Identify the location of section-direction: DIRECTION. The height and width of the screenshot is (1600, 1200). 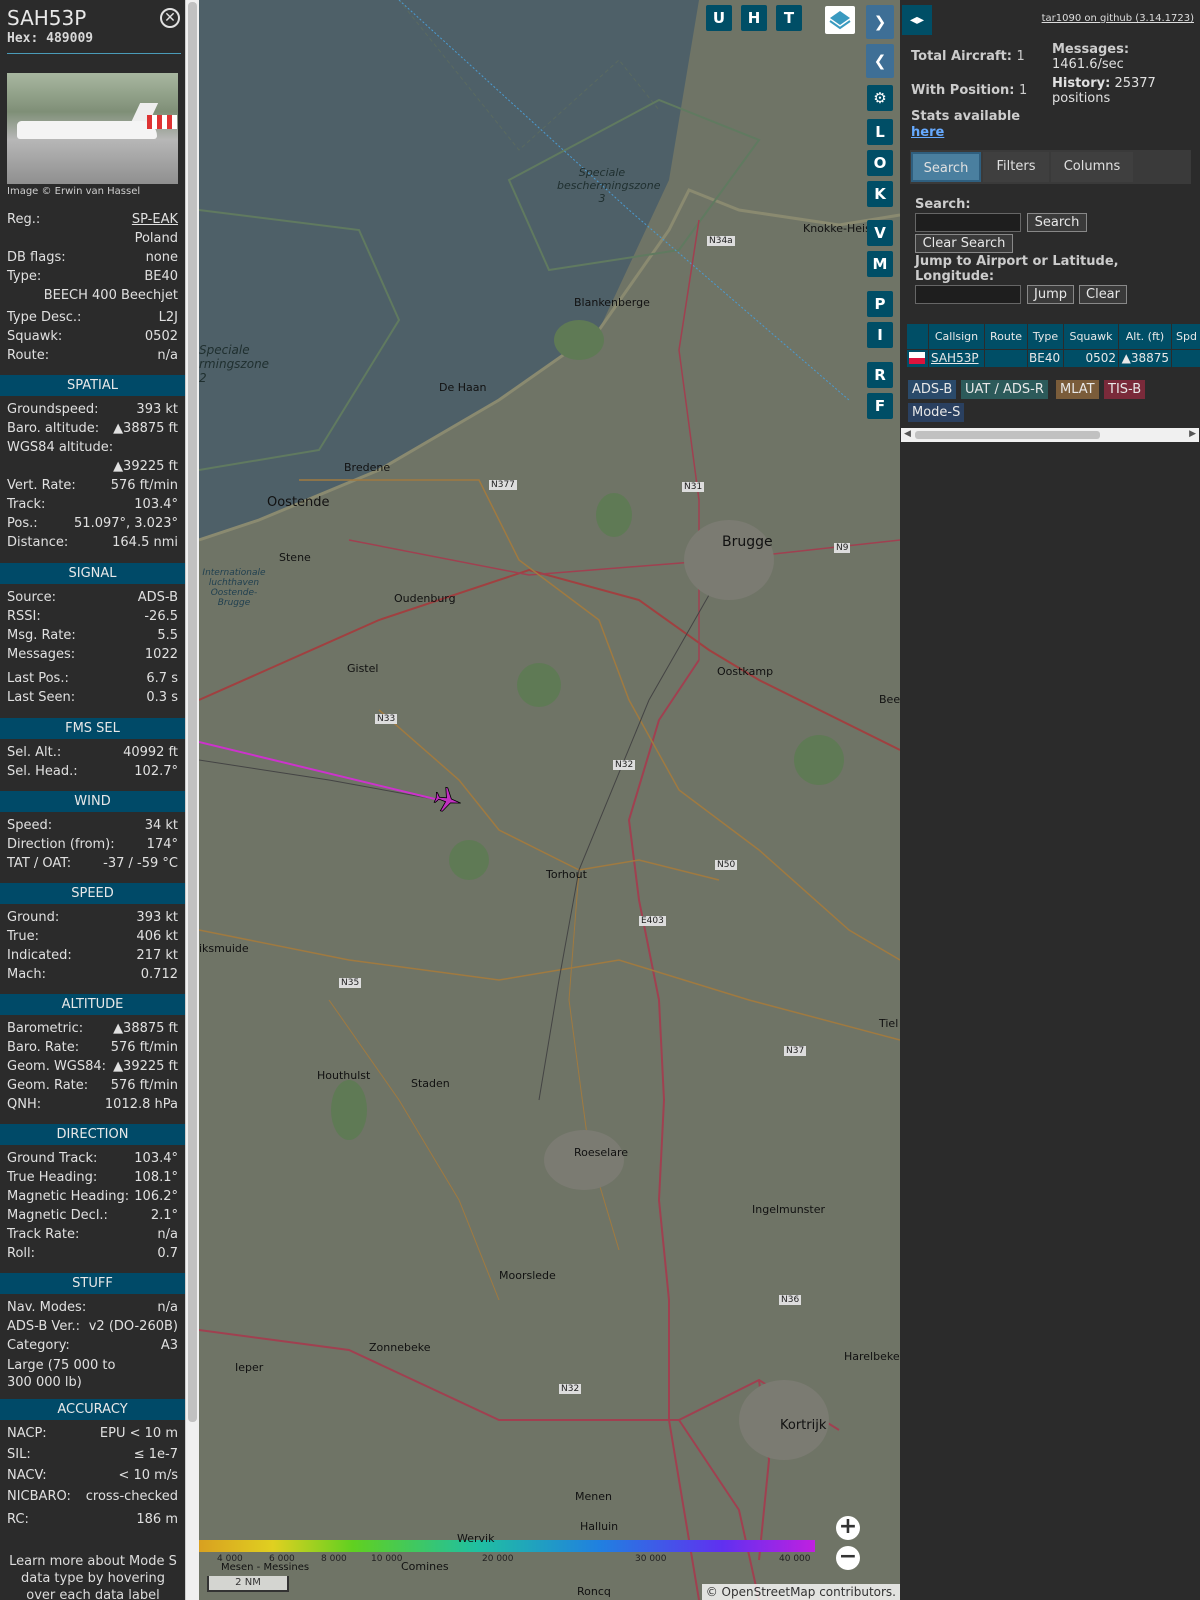
(92, 1134).